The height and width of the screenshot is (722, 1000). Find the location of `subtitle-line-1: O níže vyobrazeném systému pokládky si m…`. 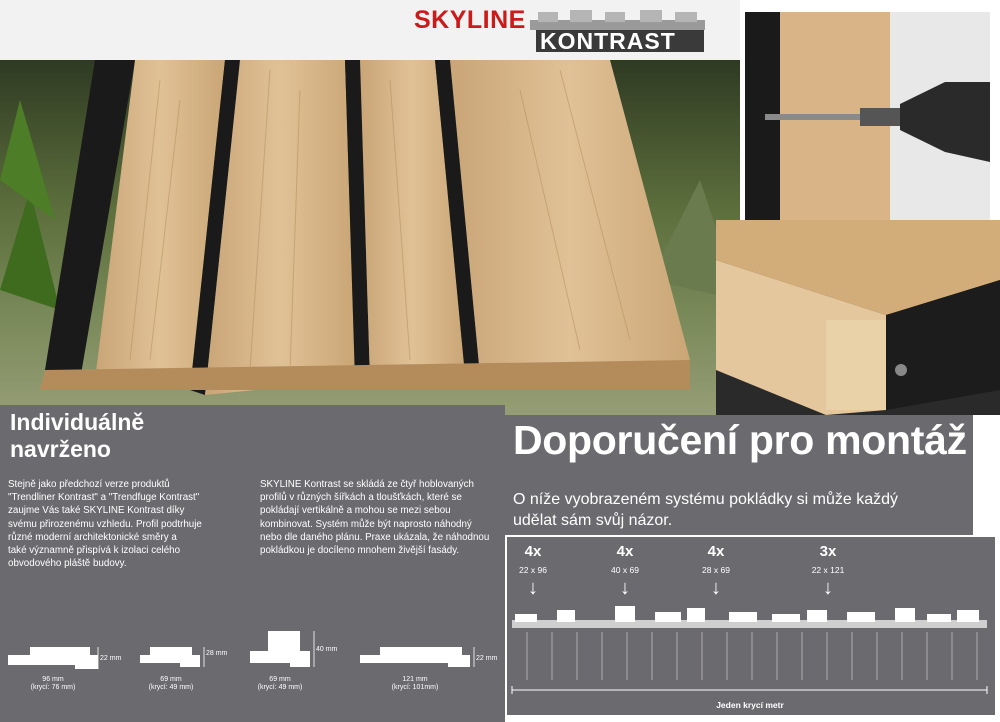

subtitle-line-1: O níže vyobrazeném systému pokládky si m… is located at coordinates (706, 499).